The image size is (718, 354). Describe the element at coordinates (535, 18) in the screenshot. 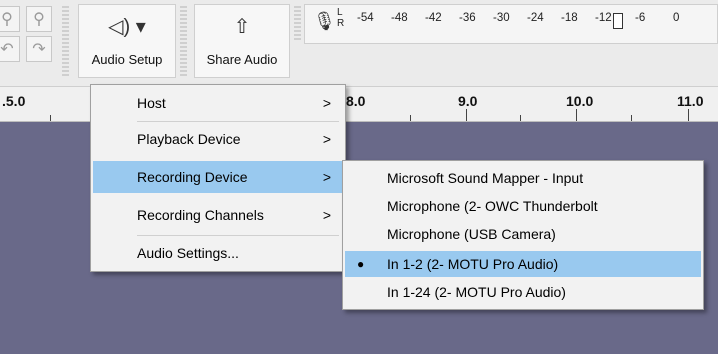

I see `meter-tick: -24` at that location.